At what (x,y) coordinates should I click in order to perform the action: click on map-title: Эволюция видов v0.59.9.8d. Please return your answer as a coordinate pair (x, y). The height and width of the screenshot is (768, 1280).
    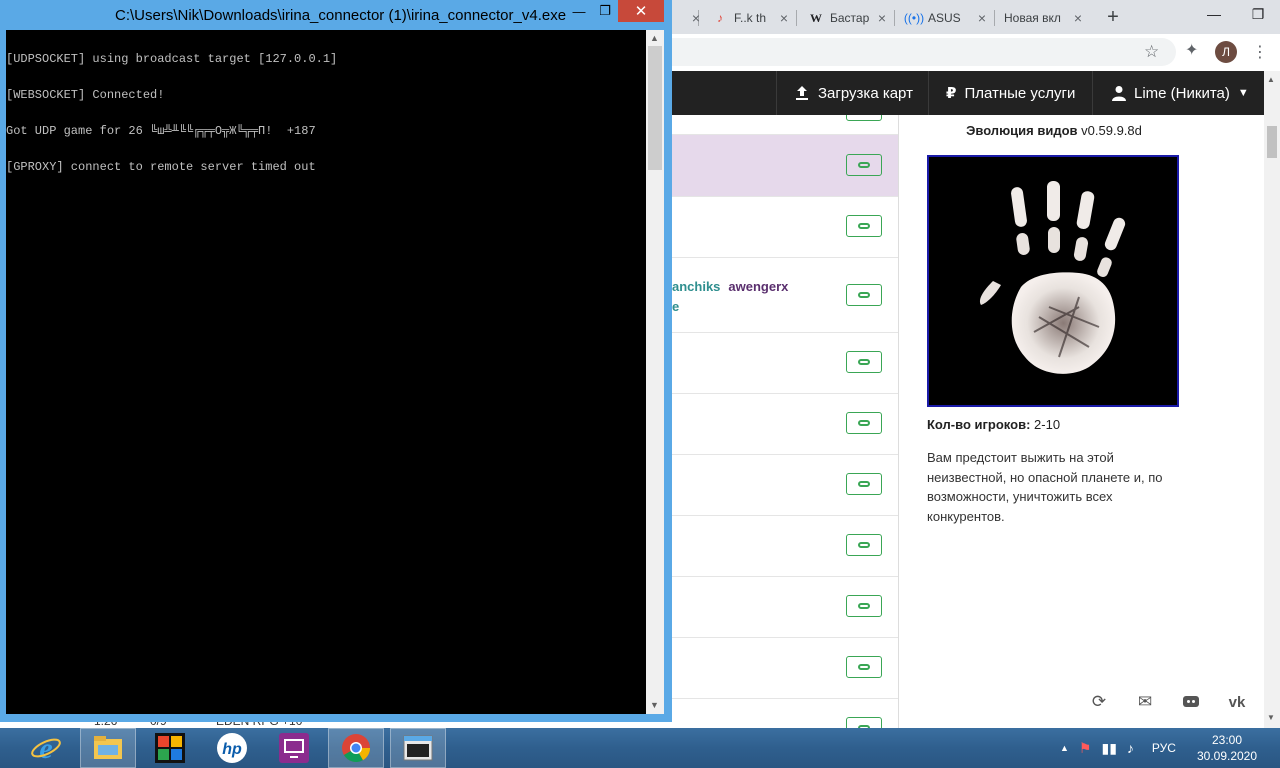
    Looking at the image, I should click on (1054, 130).